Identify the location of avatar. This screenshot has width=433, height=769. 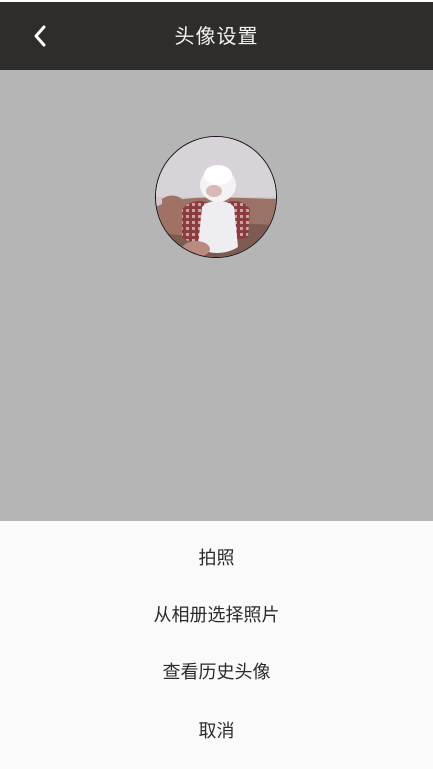
(216, 197).